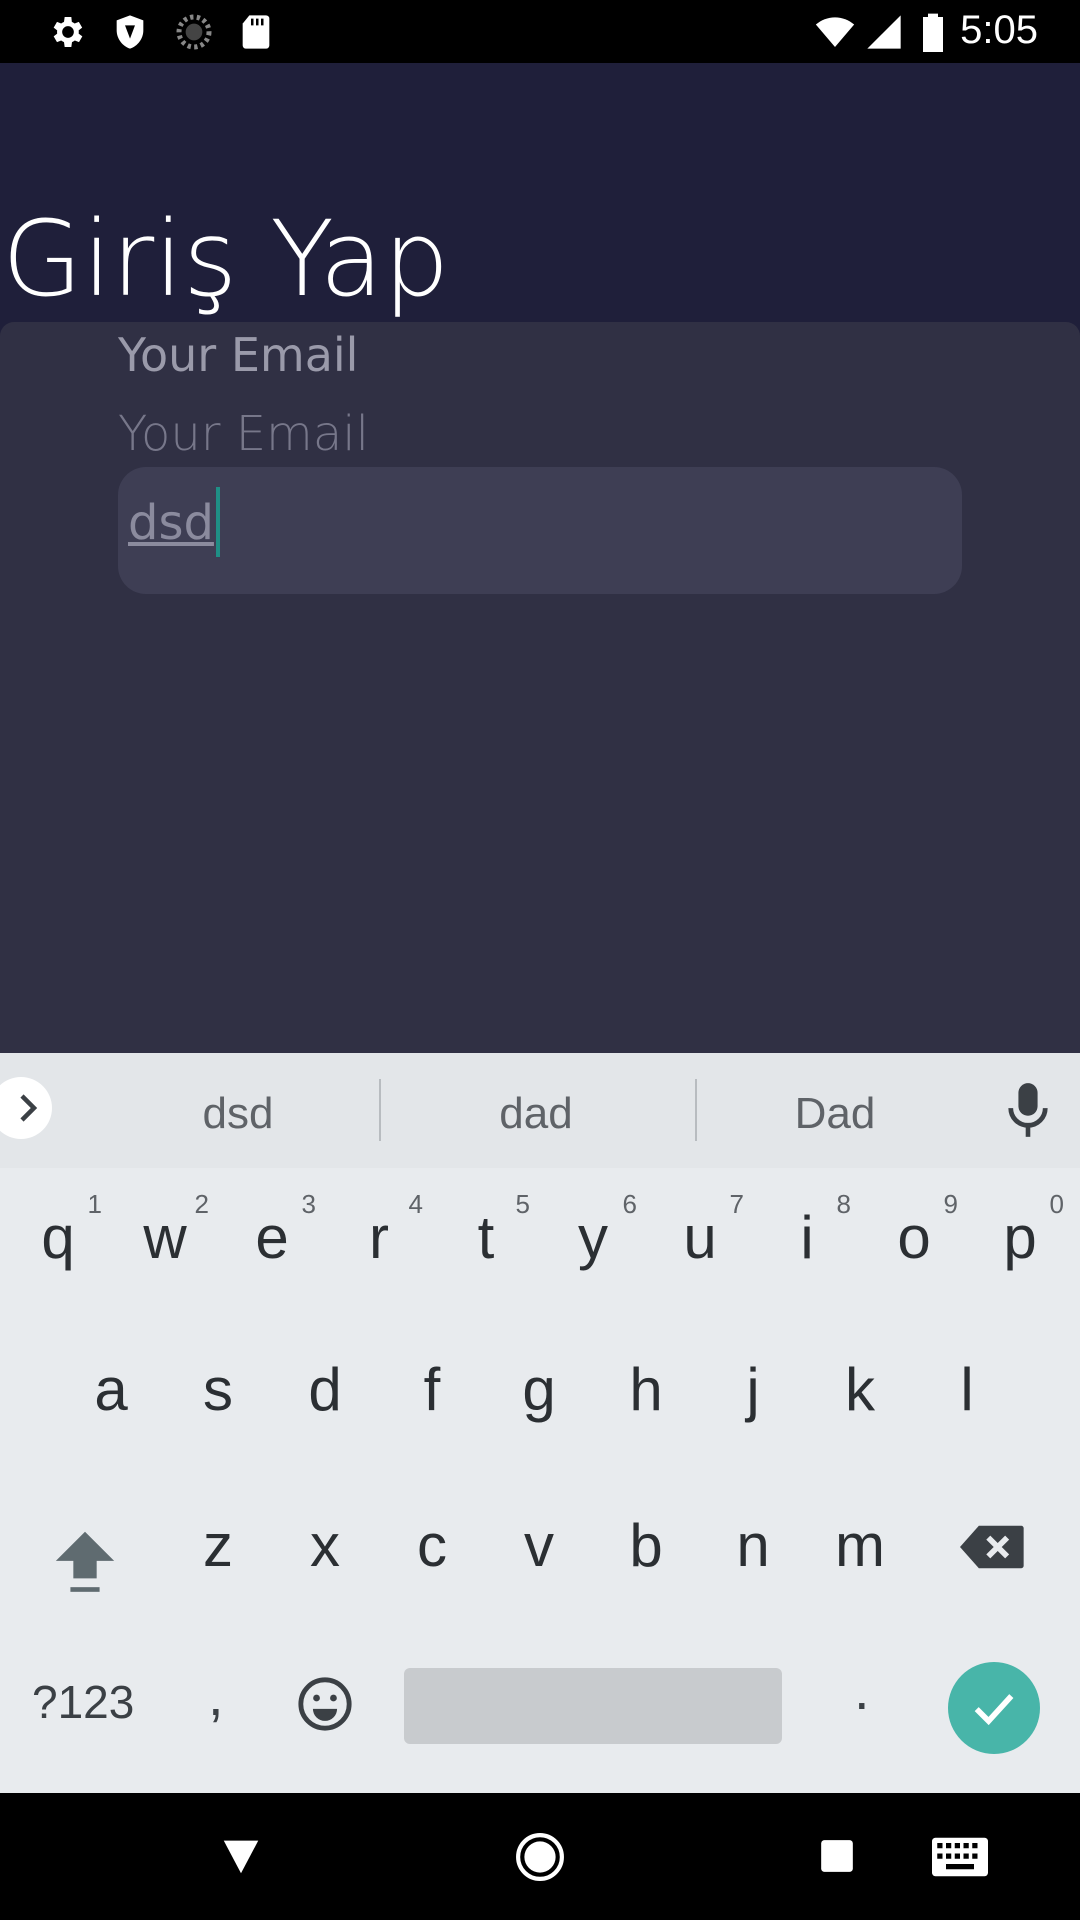 The width and height of the screenshot is (1080, 1920). What do you see at coordinates (835, 1114) in the screenshot?
I see `suggestion-3: Dad` at bounding box center [835, 1114].